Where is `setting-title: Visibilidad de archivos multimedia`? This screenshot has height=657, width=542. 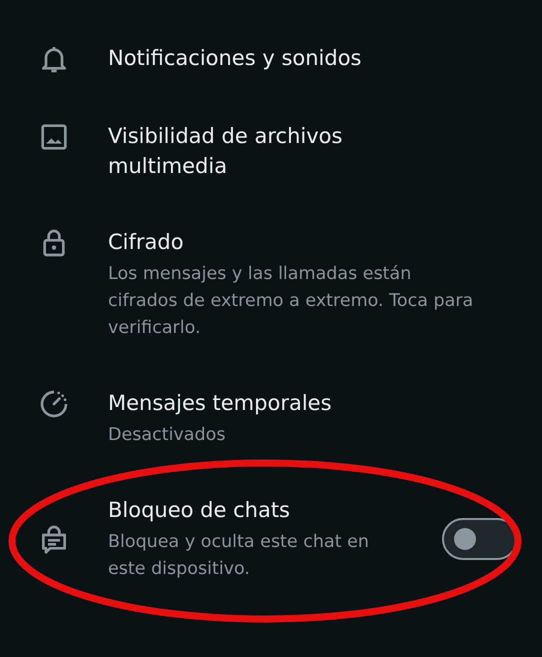
setting-title: Visibilidad de archivos multimedia is located at coordinates (226, 151).